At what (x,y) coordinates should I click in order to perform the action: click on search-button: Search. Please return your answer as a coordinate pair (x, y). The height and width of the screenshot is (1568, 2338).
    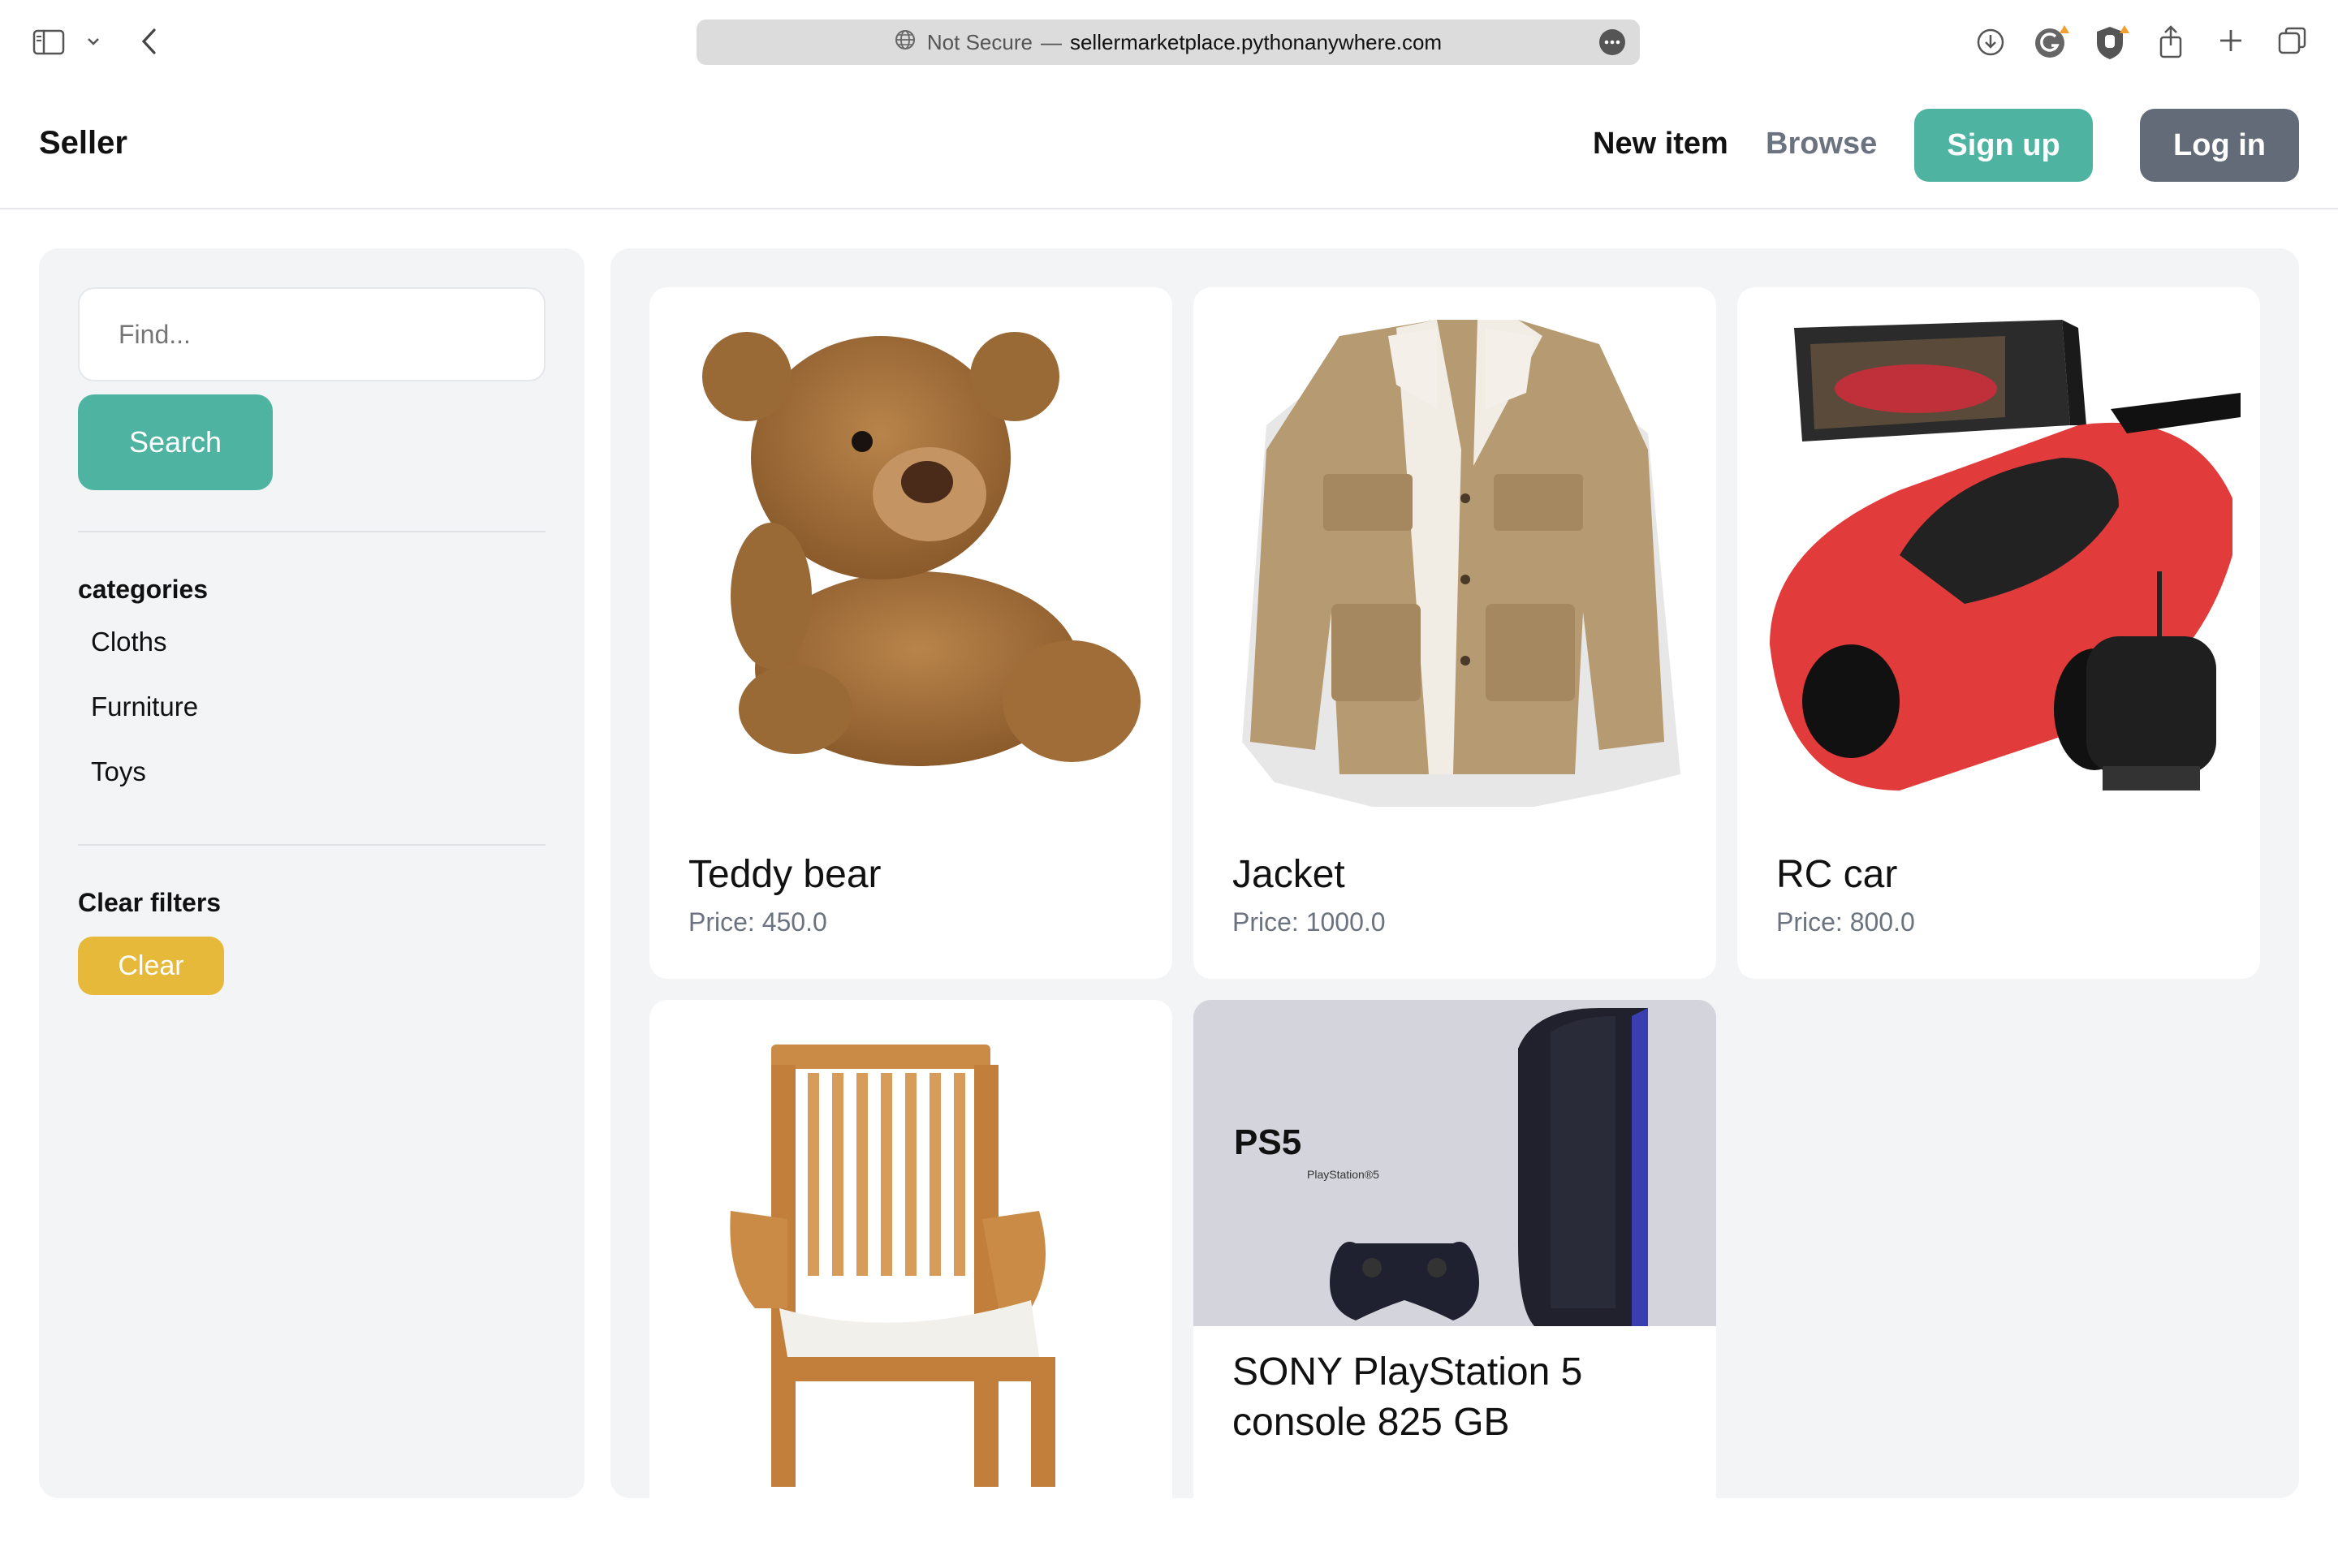
    Looking at the image, I should click on (175, 442).